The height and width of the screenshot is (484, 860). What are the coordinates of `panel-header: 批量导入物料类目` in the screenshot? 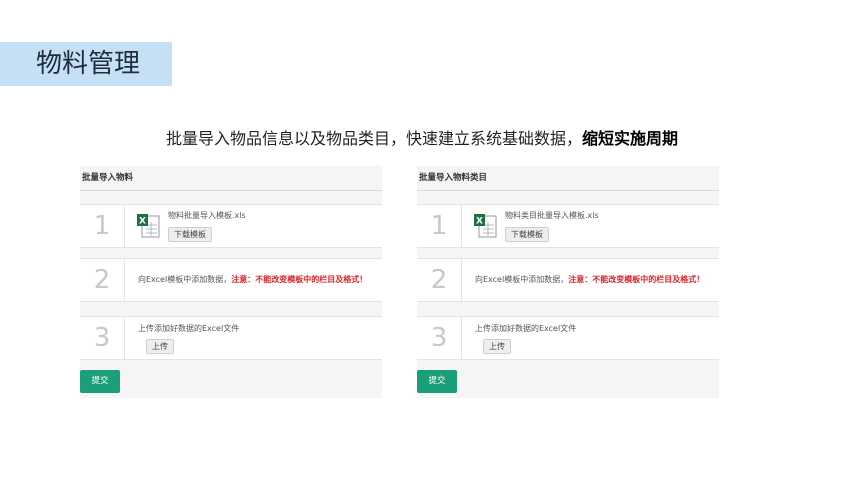 It's located at (568, 178).